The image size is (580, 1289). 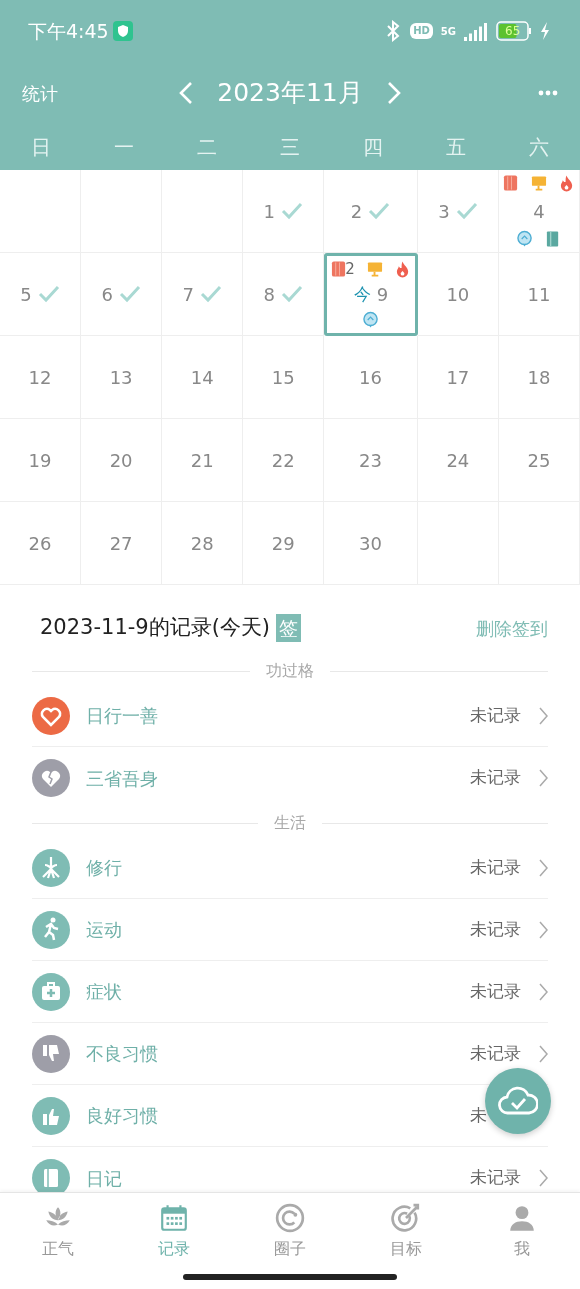 I want to click on calendar-day: 17, so click(x=458, y=377).